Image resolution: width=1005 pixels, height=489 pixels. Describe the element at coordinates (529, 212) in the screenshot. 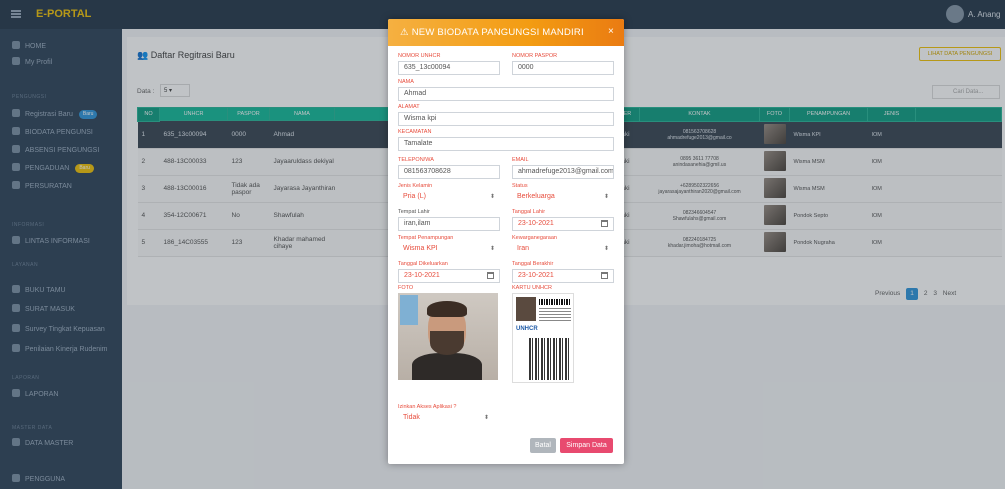

I see `tanggal-lahir-label: Tanggal Lahir` at that location.